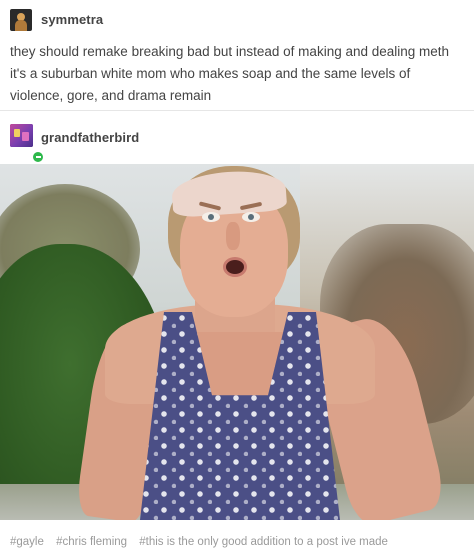 This screenshot has height=551, width=474. Describe the element at coordinates (235, 267) in the screenshot. I see `runner-mouth` at that location.